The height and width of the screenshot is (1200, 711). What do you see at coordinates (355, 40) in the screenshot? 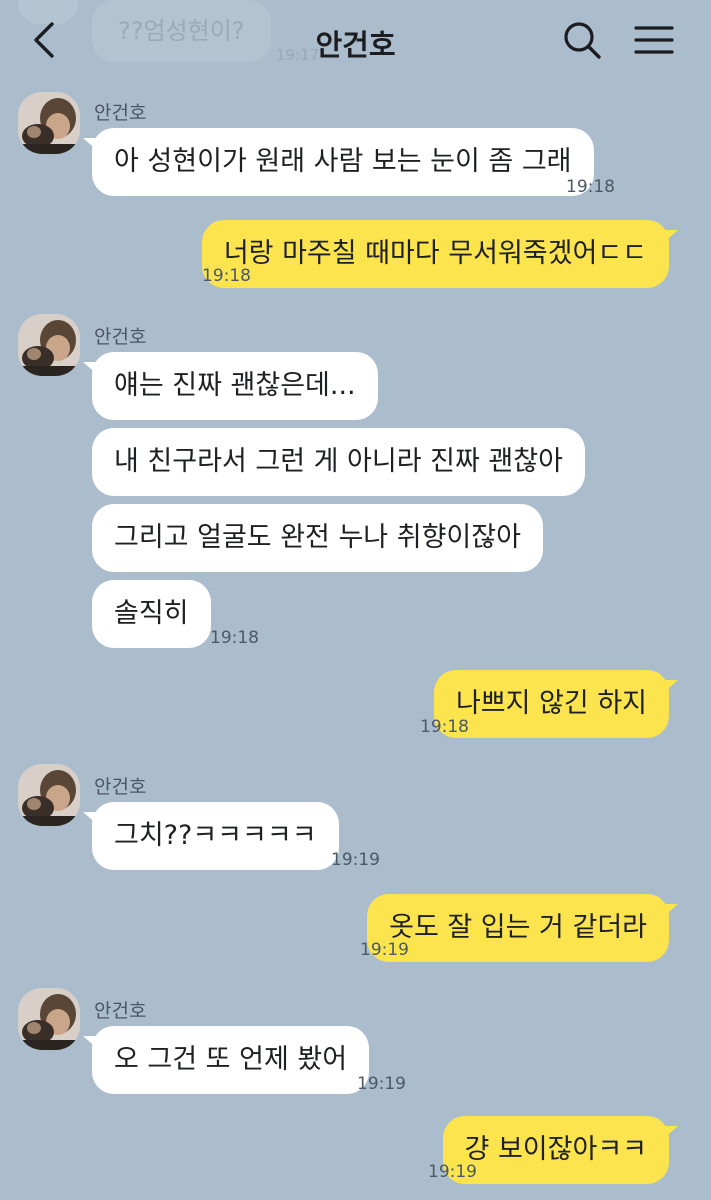
I see `chat-header: ??엄성현이? 19:17 안건호` at bounding box center [355, 40].